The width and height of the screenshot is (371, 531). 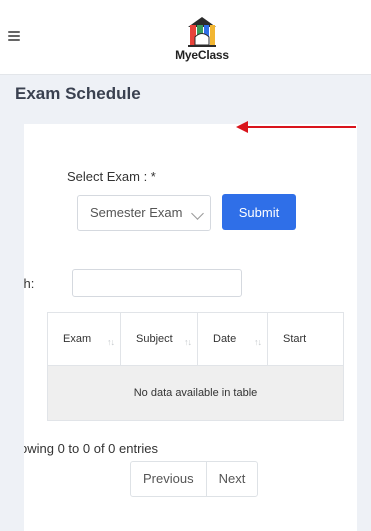 What do you see at coordinates (232, 479) in the screenshot?
I see `next-page-button: Next` at bounding box center [232, 479].